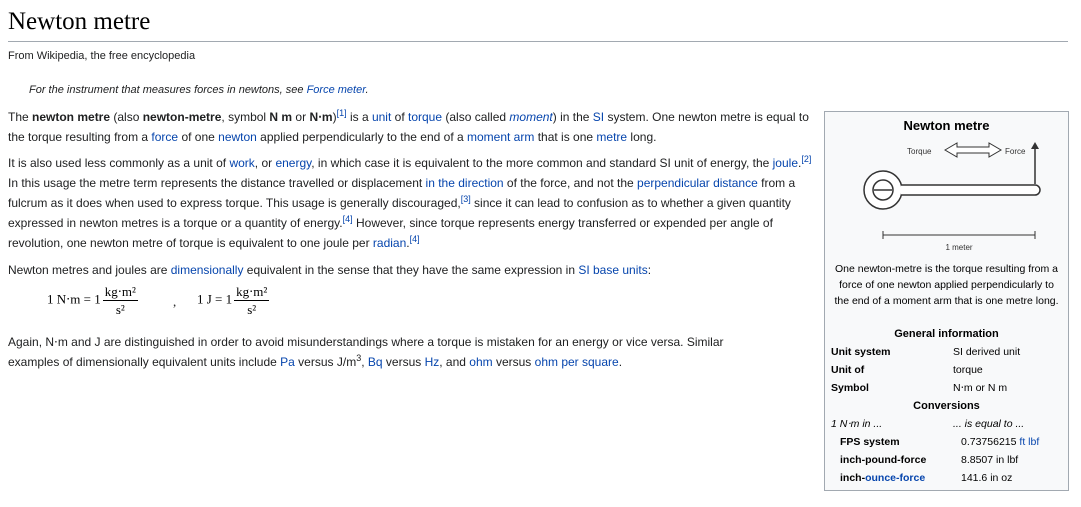  What do you see at coordinates (182, 117) in the screenshot?
I see `bold-term: newton-metre` at bounding box center [182, 117].